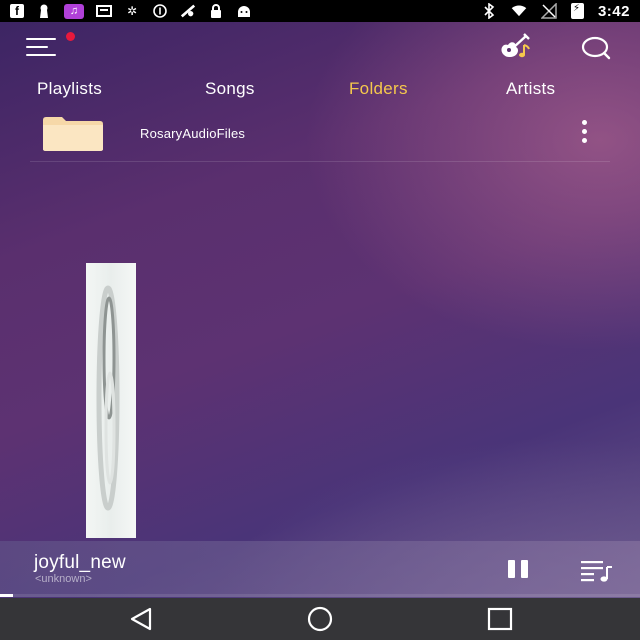 The width and height of the screenshot is (640, 640). Describe the element at coordinates (74, 11) in the screenshot. I see `music-note-icon: ♫` at that location.